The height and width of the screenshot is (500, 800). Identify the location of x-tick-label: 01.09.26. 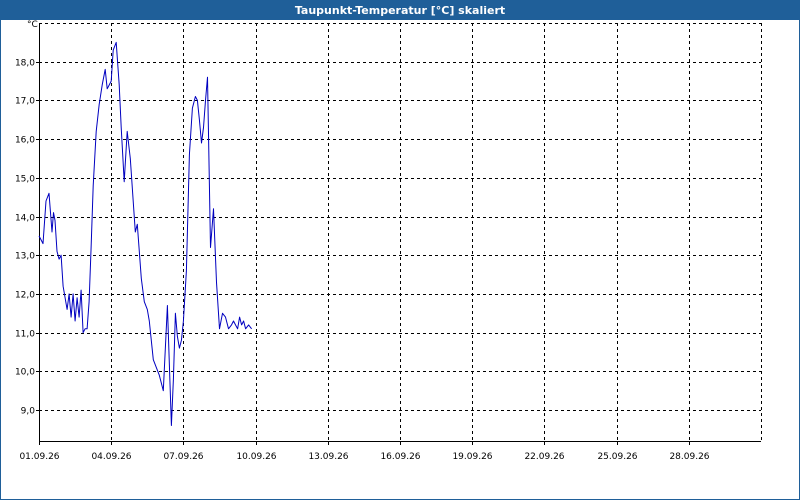
(39, 457).